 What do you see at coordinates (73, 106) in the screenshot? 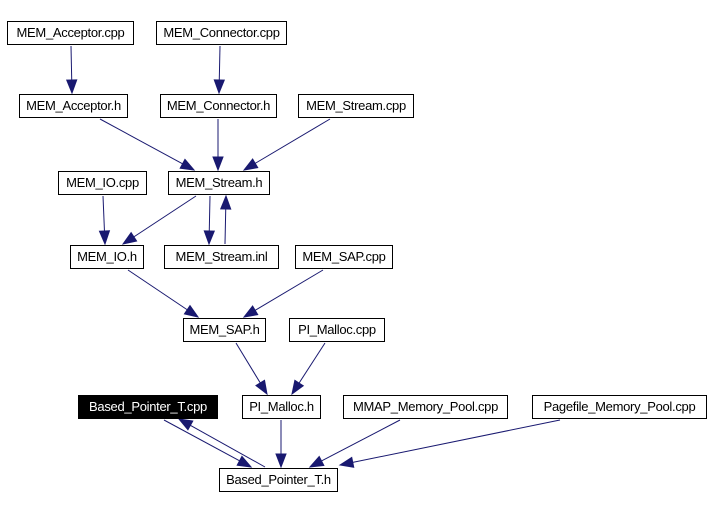
I see `node-mem-acceptor-h: MEM_Acceptor.h` at bounding box center [73, 106].